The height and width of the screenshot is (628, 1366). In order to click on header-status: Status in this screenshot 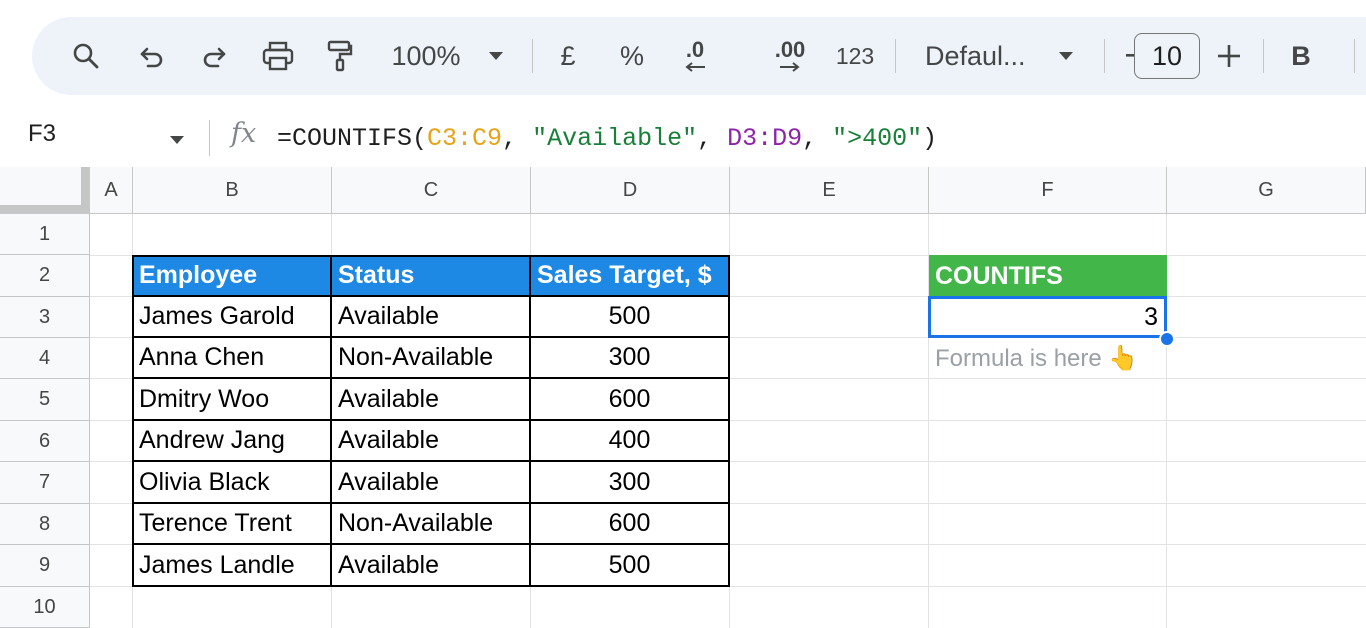, I will do `click(431, 276)`.